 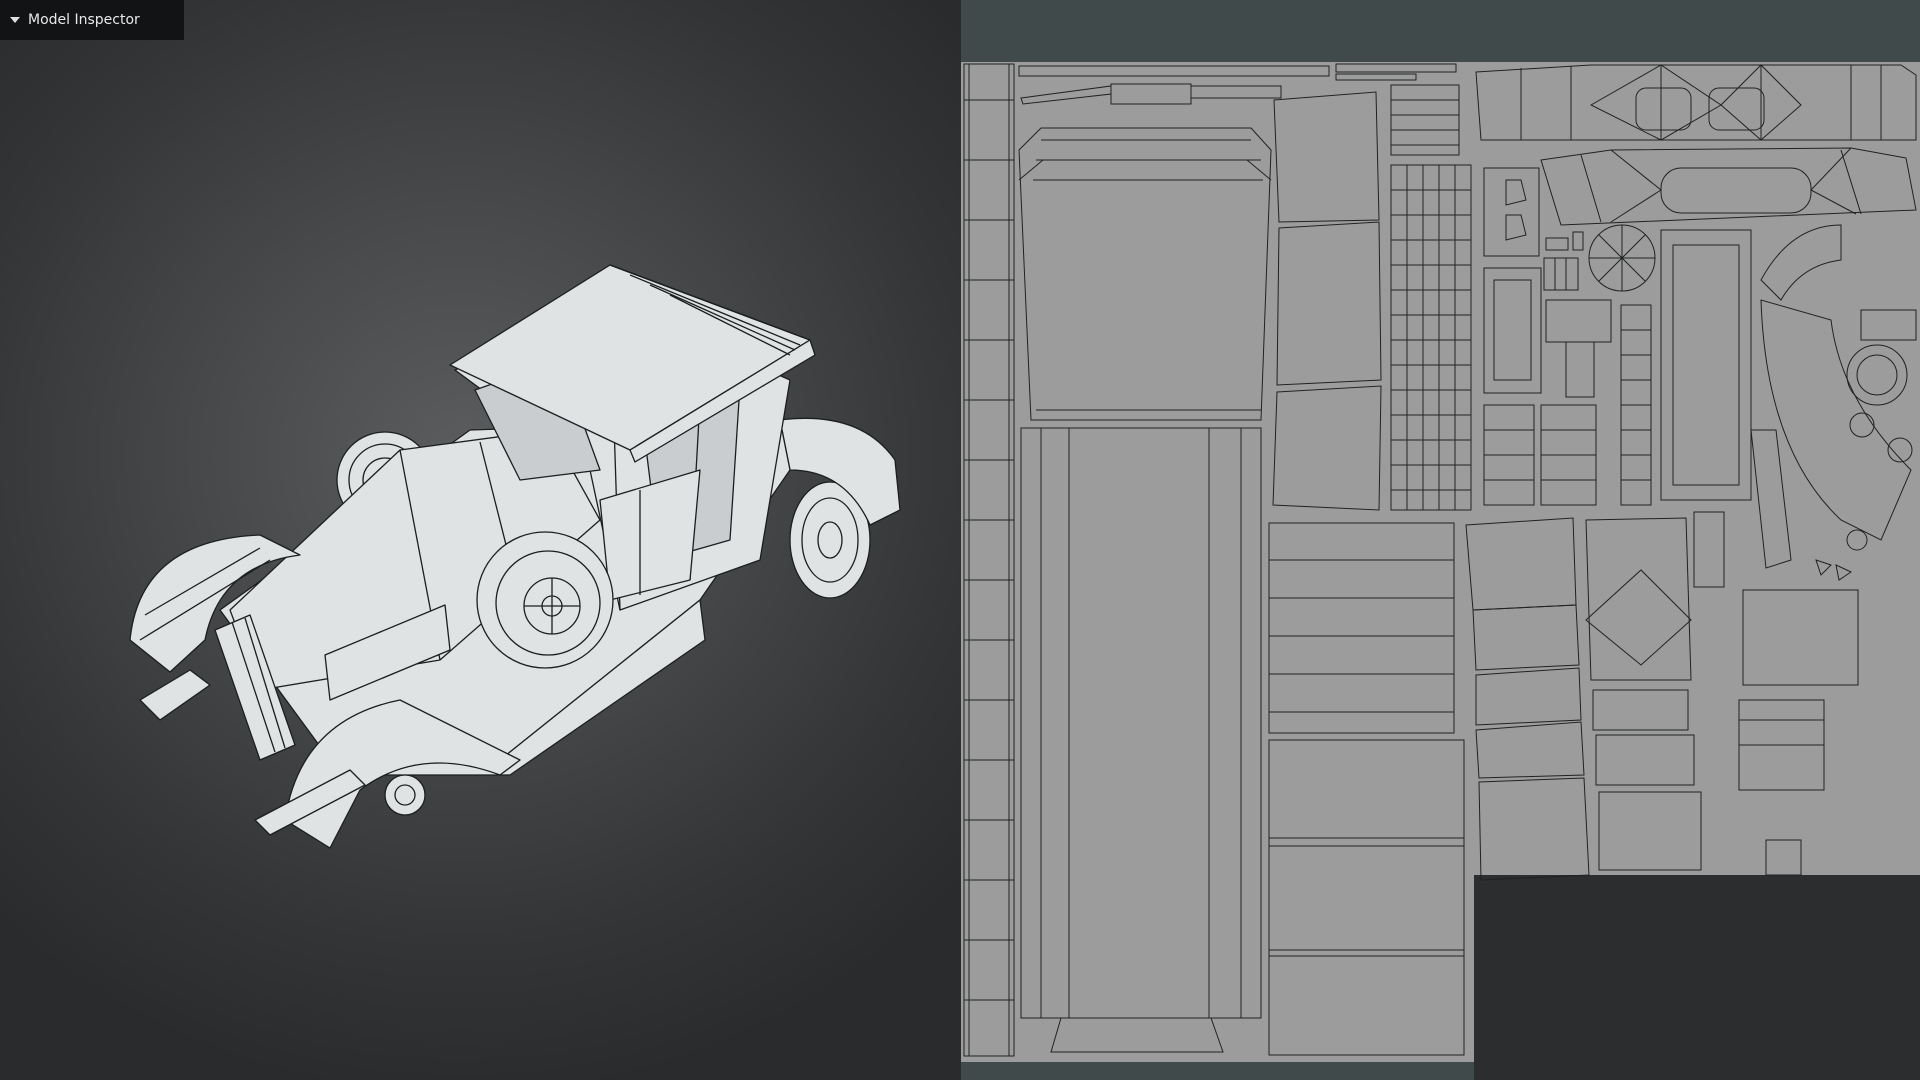 I want to click on front-left-wheel, so click(x=405, y=795).